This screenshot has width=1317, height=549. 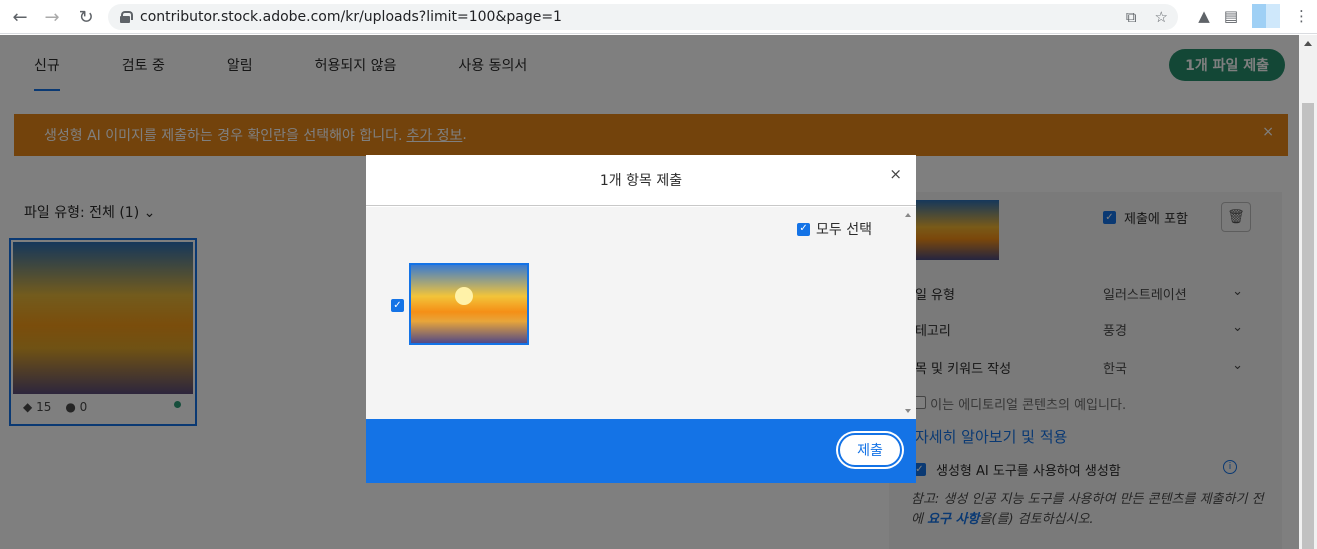 I want to click on close-icon: ×, so click(x=895, y=174).